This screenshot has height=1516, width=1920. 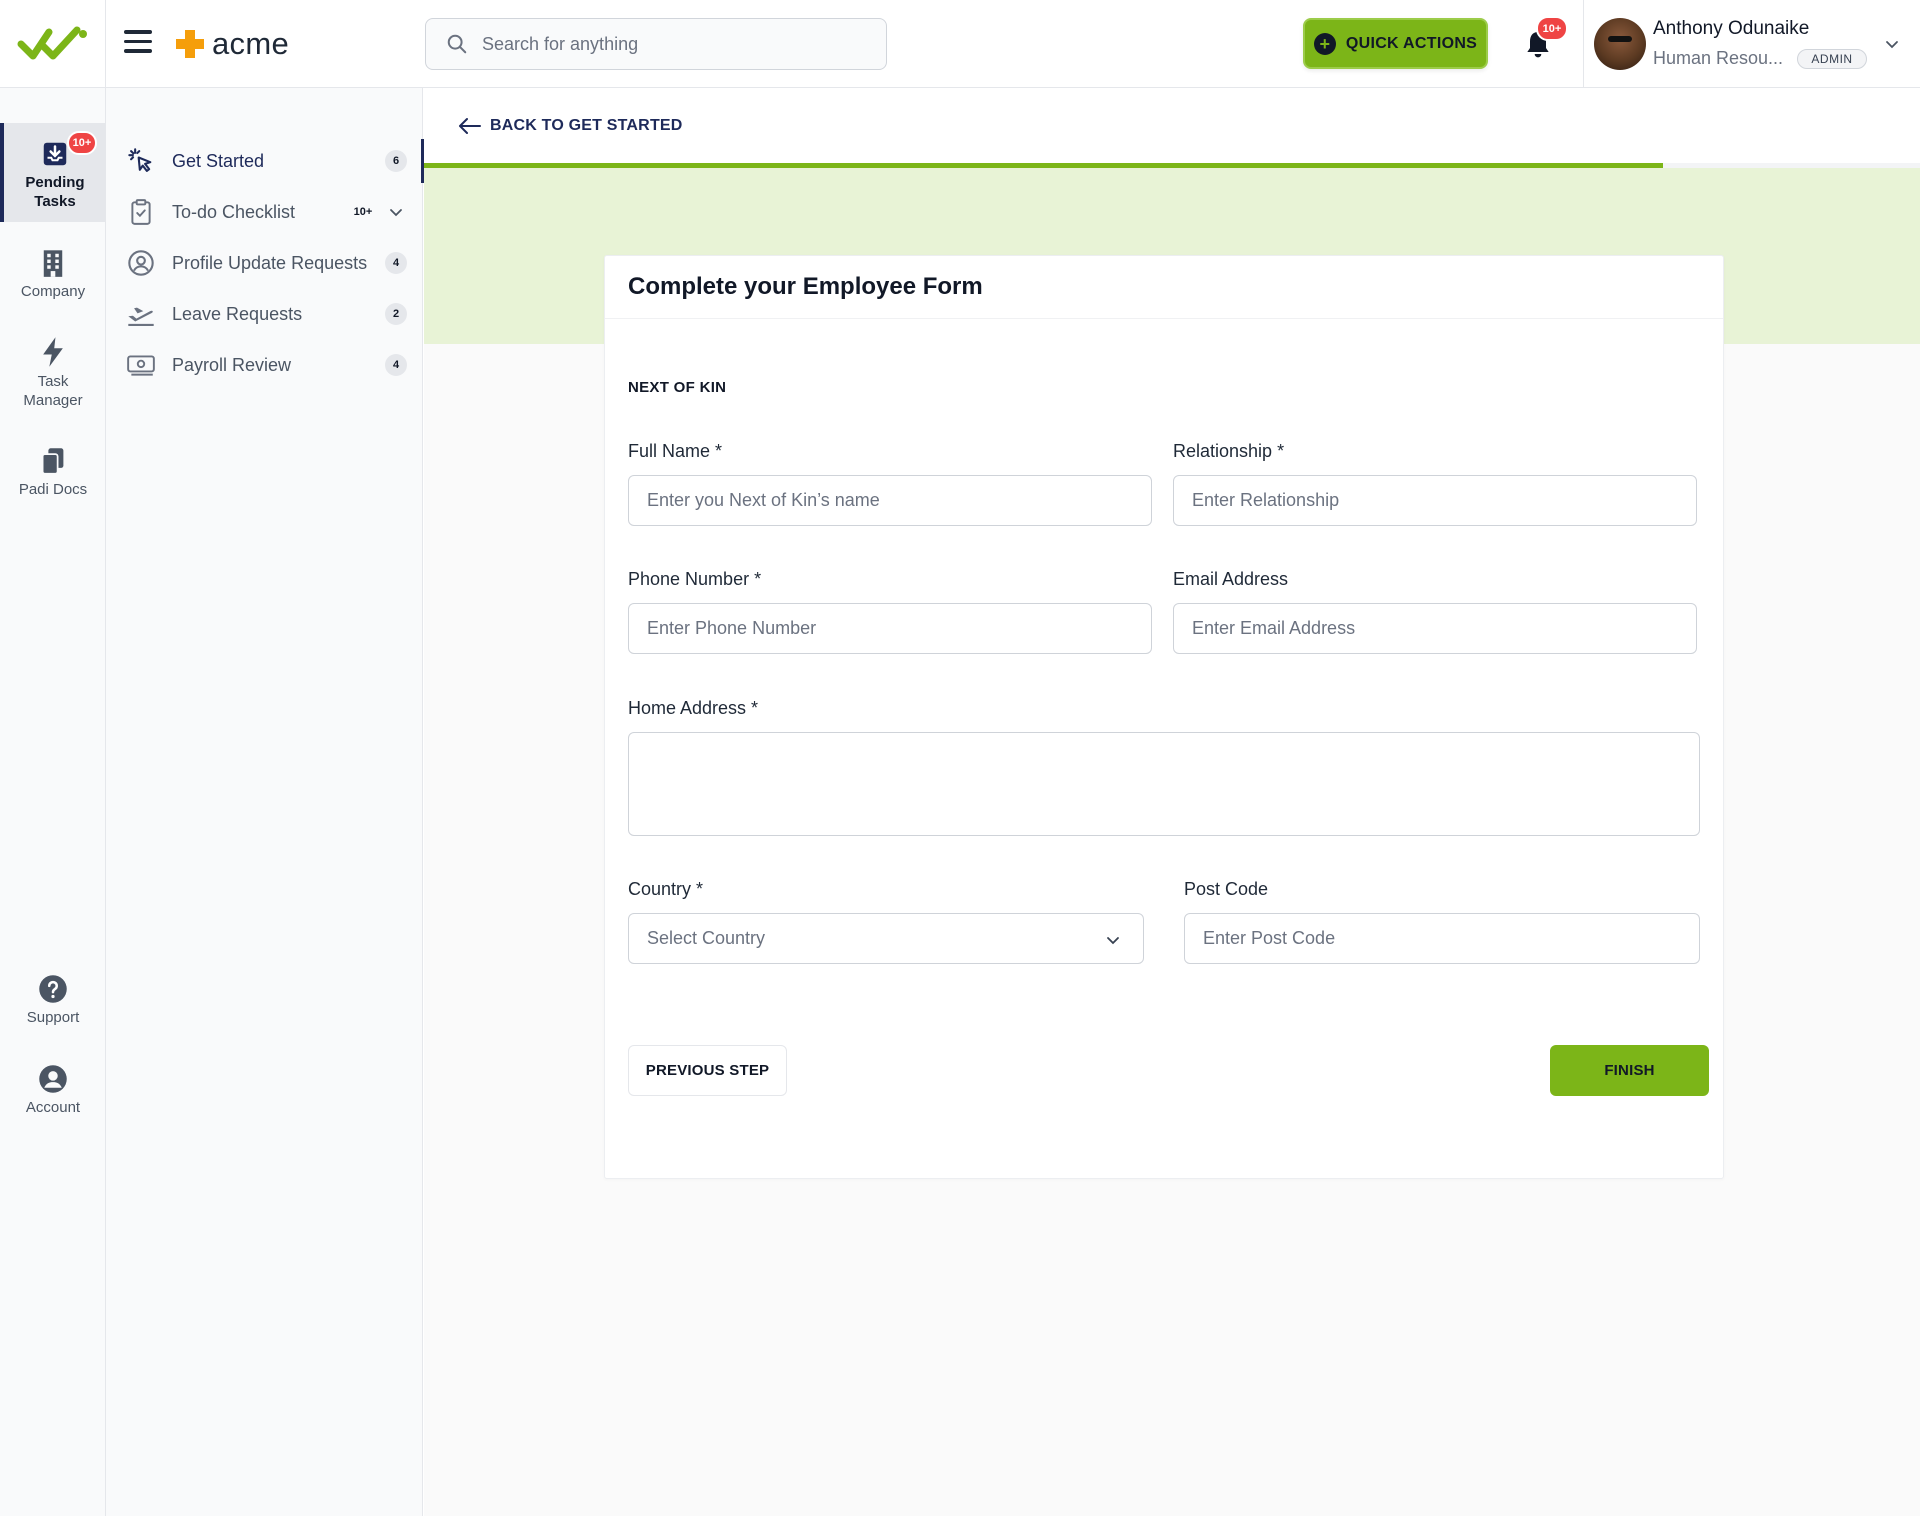 What do you see at coordinates (55, 154) in the screenshot?
I see `inbox-download-icon` at bounding box center [55, 154].